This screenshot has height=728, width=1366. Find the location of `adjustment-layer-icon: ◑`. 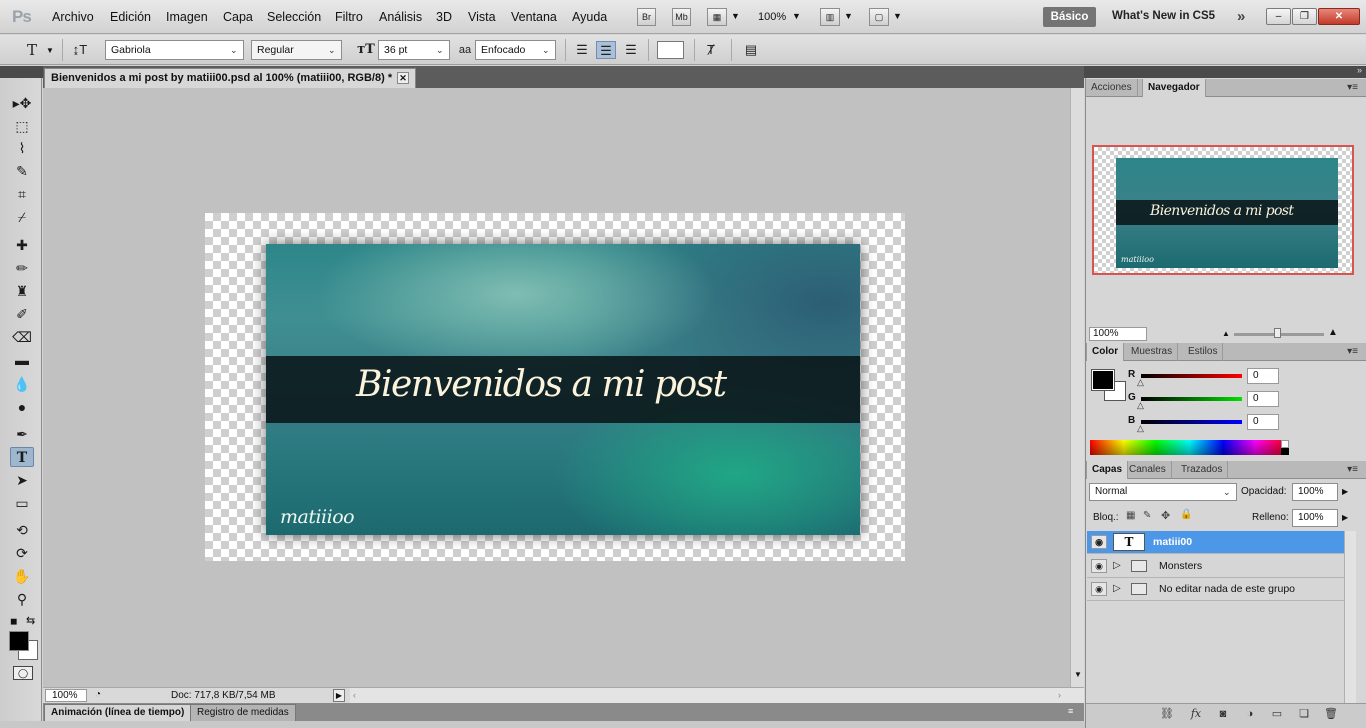

adjustment-layer-icon: ◑ is located at coordinates (1250, 714).